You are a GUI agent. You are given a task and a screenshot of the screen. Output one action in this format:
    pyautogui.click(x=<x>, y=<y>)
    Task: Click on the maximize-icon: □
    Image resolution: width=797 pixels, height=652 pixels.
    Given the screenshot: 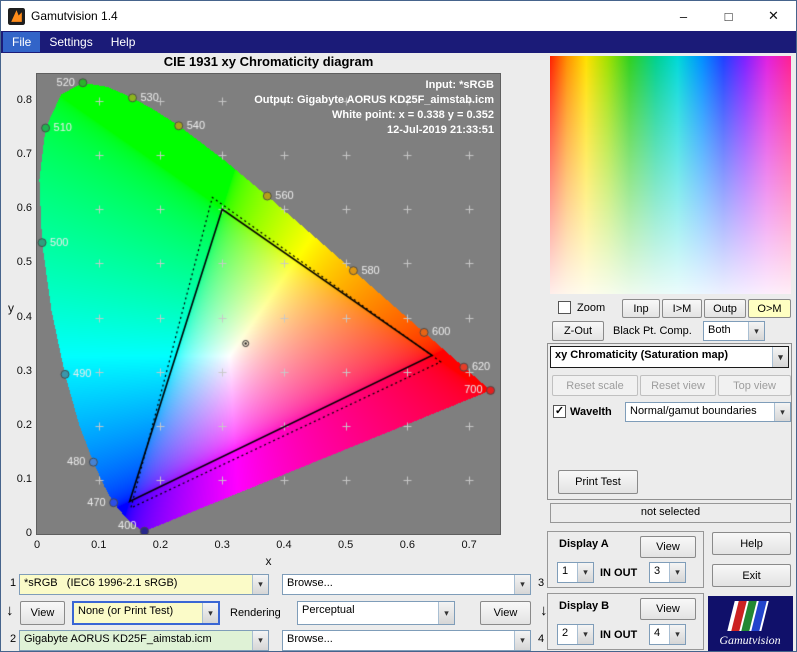 What is the action you would take?
    pyautogui.click(x=728, y=16)
    